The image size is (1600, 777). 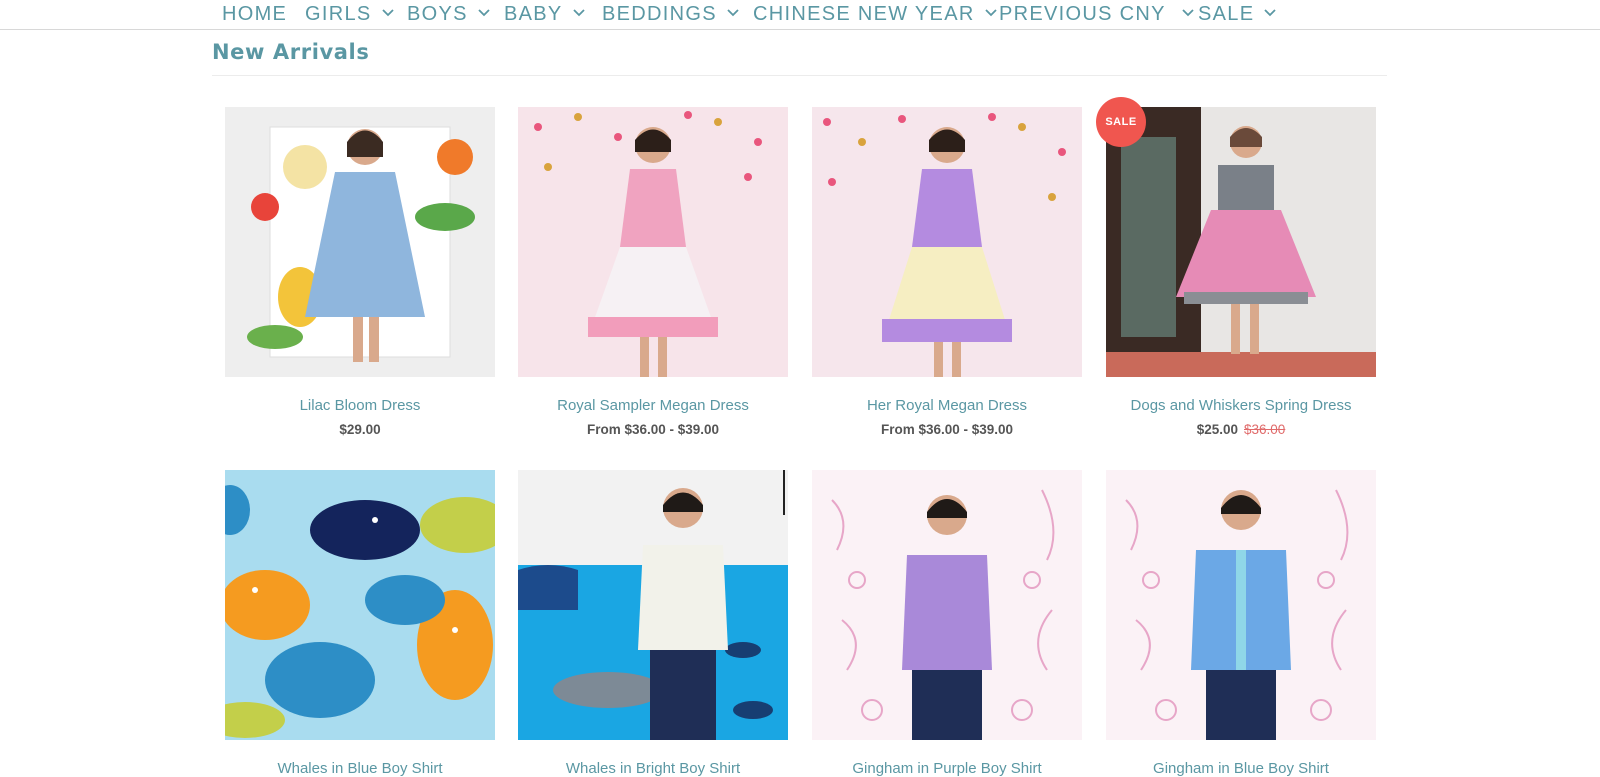 I want to click on nav-item-baby: BABY, so click(x=544, y=14).